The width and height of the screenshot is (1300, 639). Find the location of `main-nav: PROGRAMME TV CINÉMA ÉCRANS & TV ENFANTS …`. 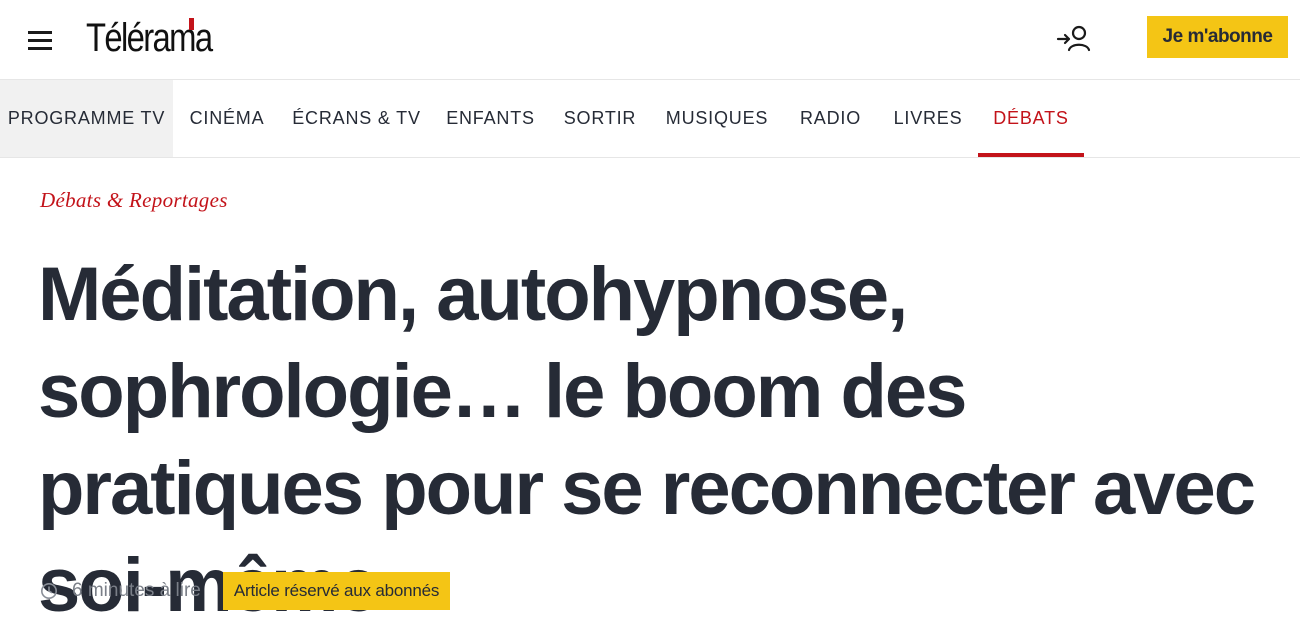

main-nav: PROGRAMME TV CINÉMA ÉCRANS & TV ENFANTS … is located at coordinates (650, 119).